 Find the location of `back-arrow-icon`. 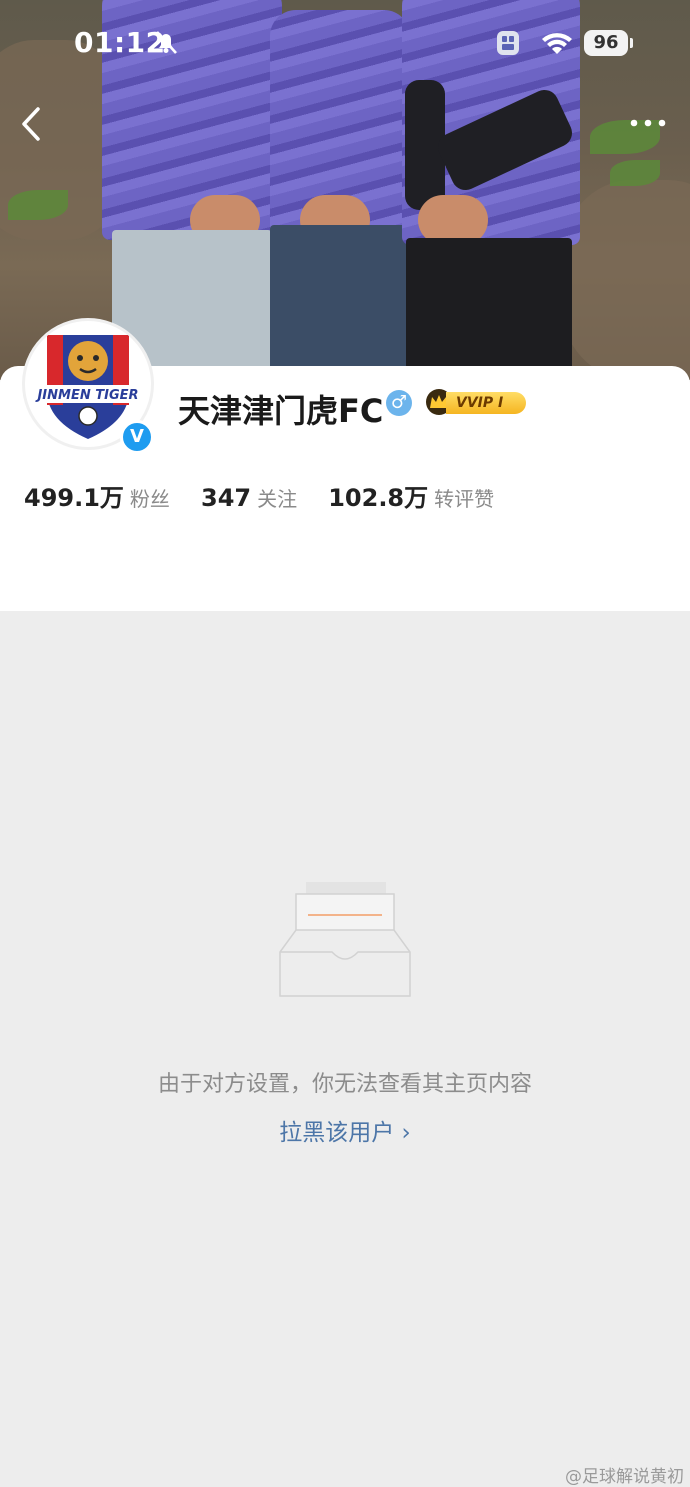

back-arrow-icon is located at coordinates (33, 124).